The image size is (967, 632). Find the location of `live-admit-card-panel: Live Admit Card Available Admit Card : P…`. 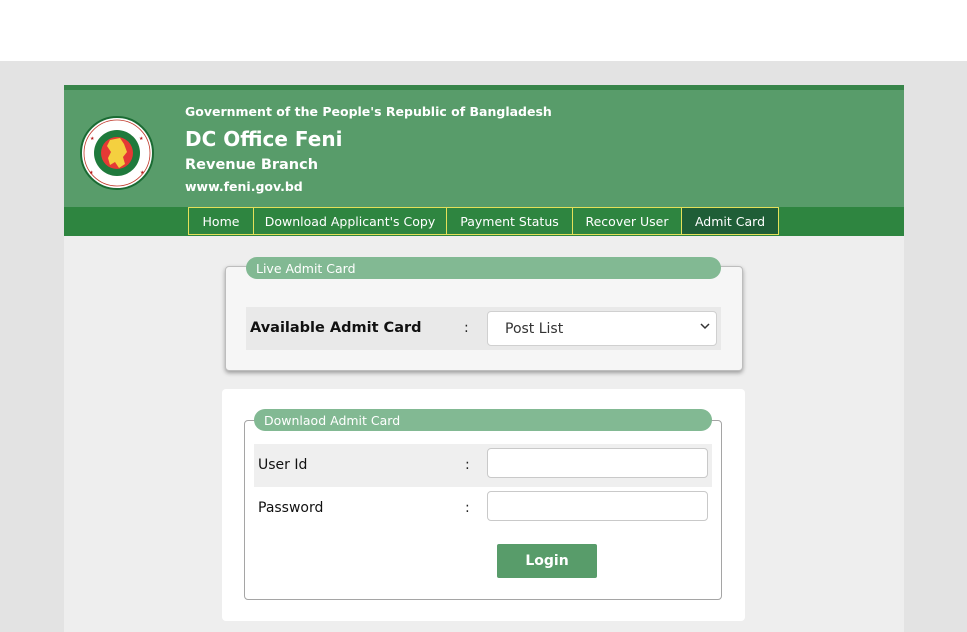

live-admit-card-panel: Live Admit Card Available Admit Card : P… is located at coordinates (484, 314).